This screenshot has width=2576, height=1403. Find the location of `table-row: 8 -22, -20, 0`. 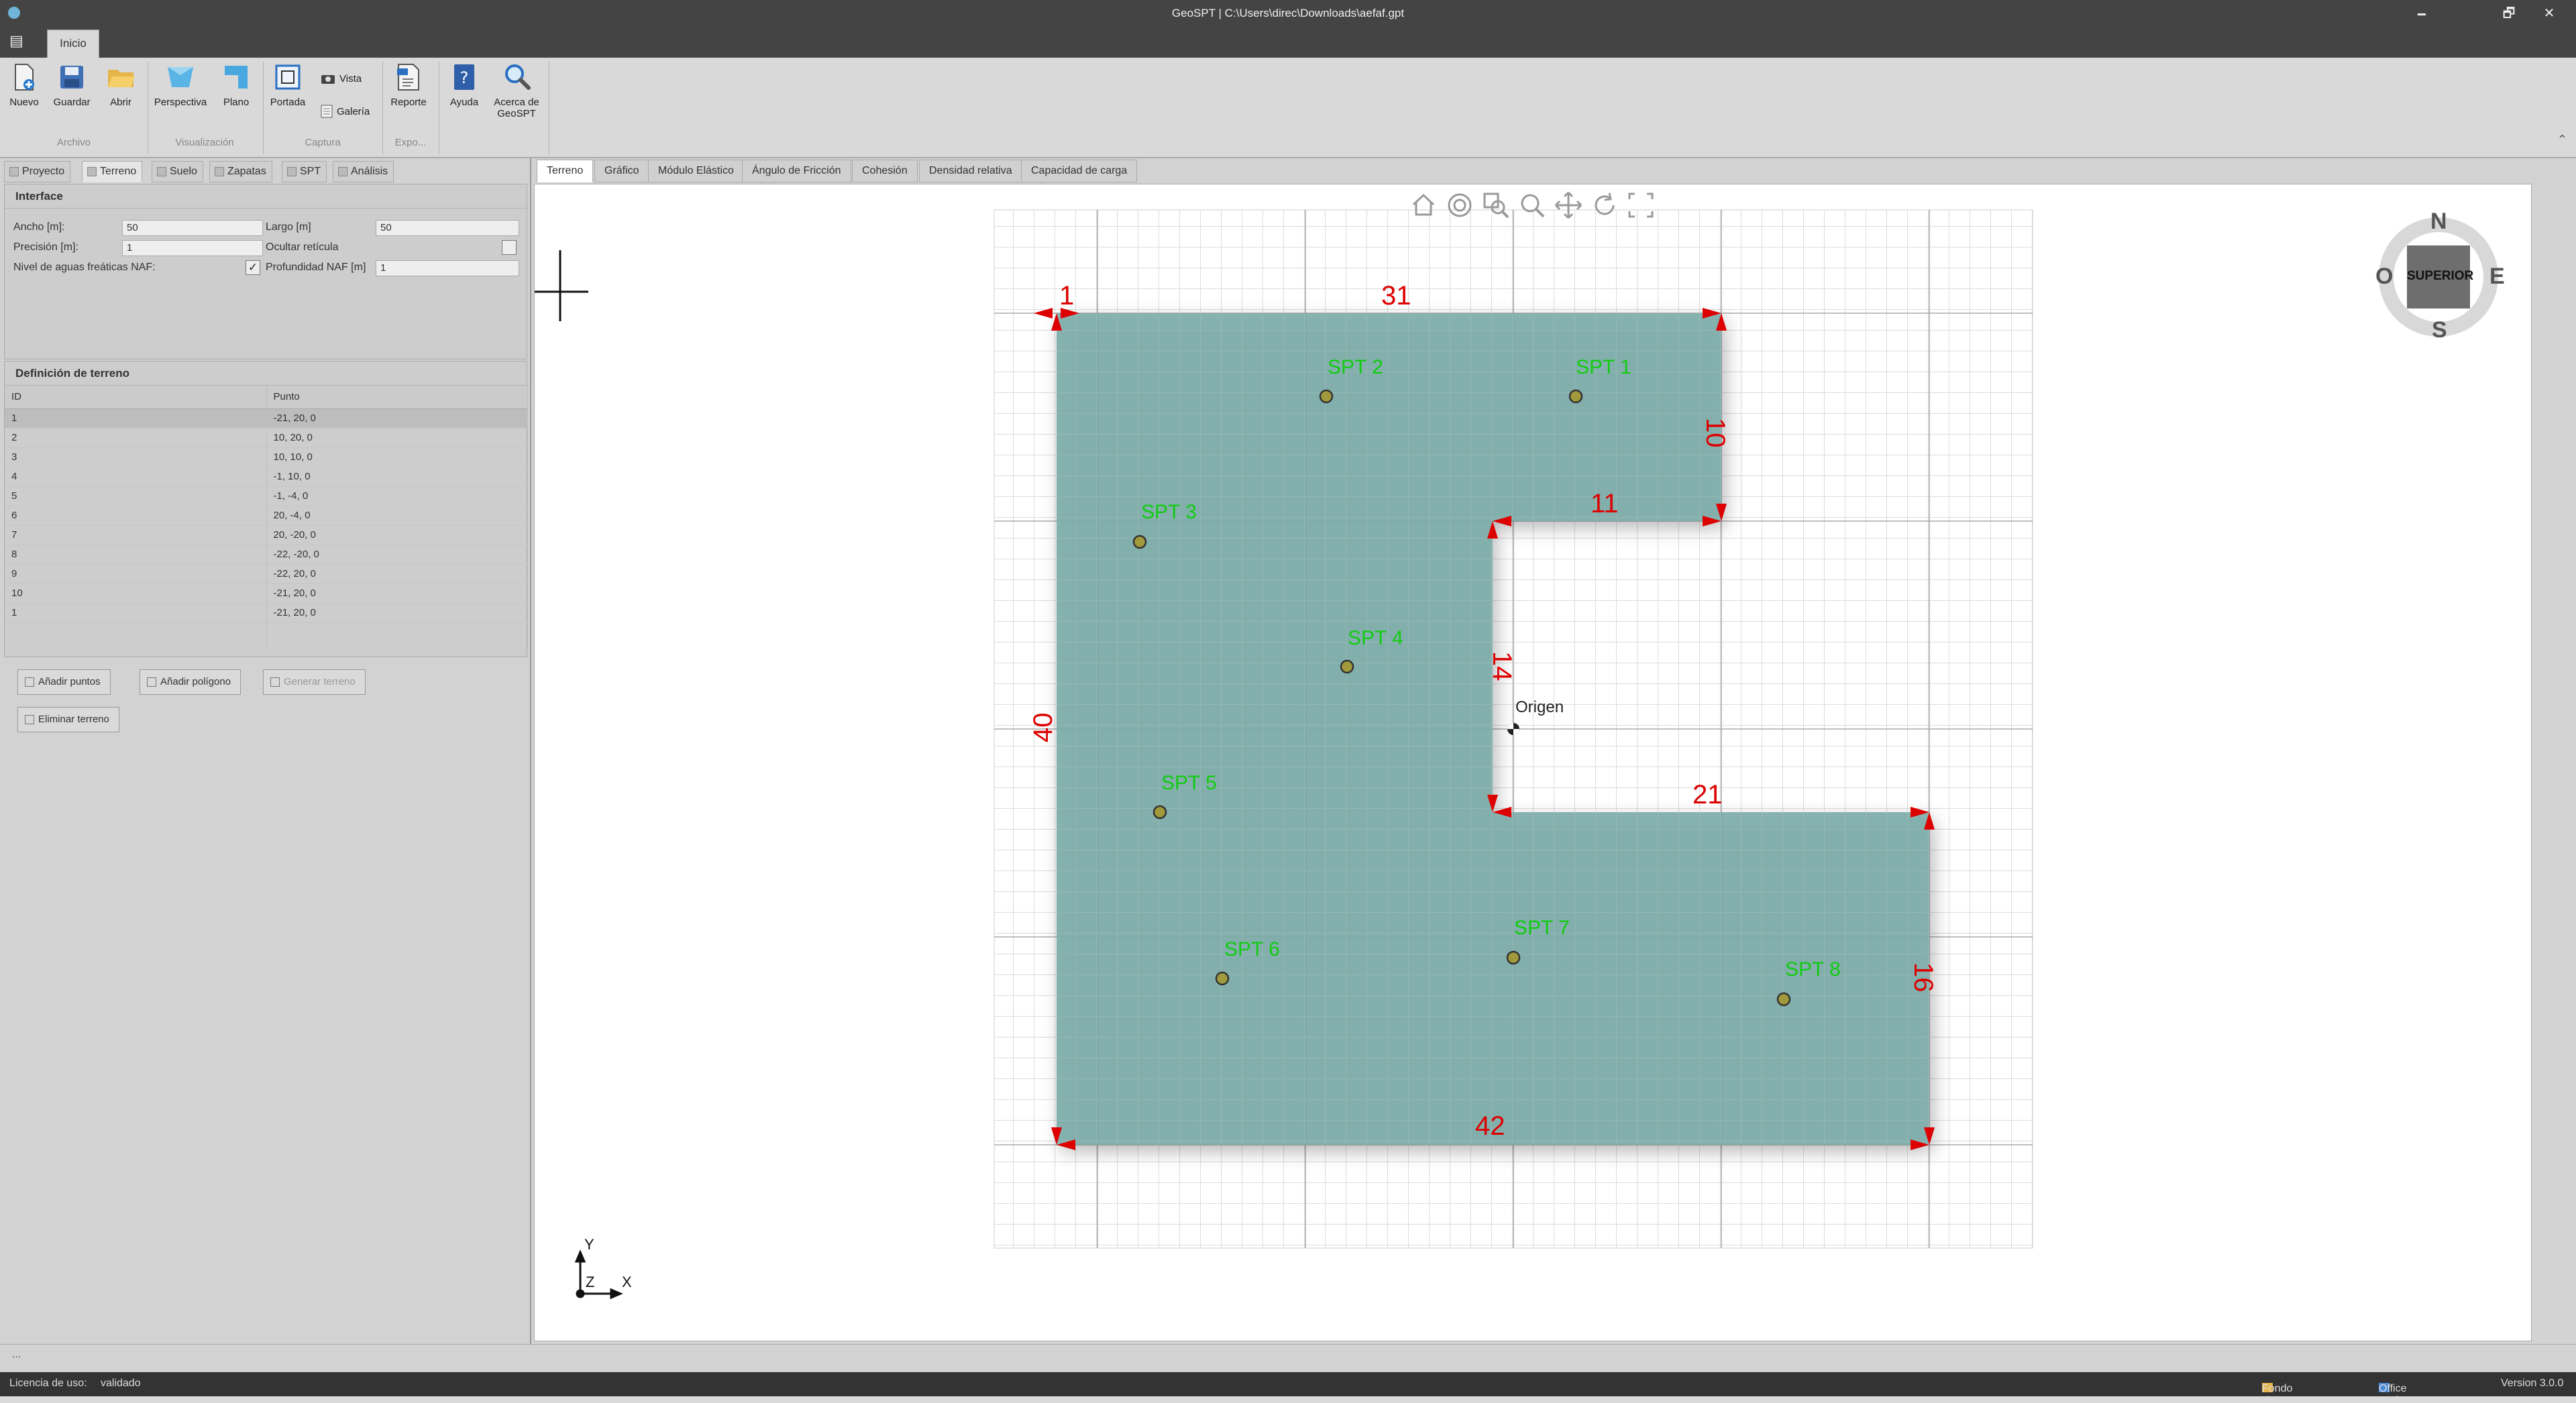

table-row: 8 -22, -20, 0 is located at coordinates (266, 555).